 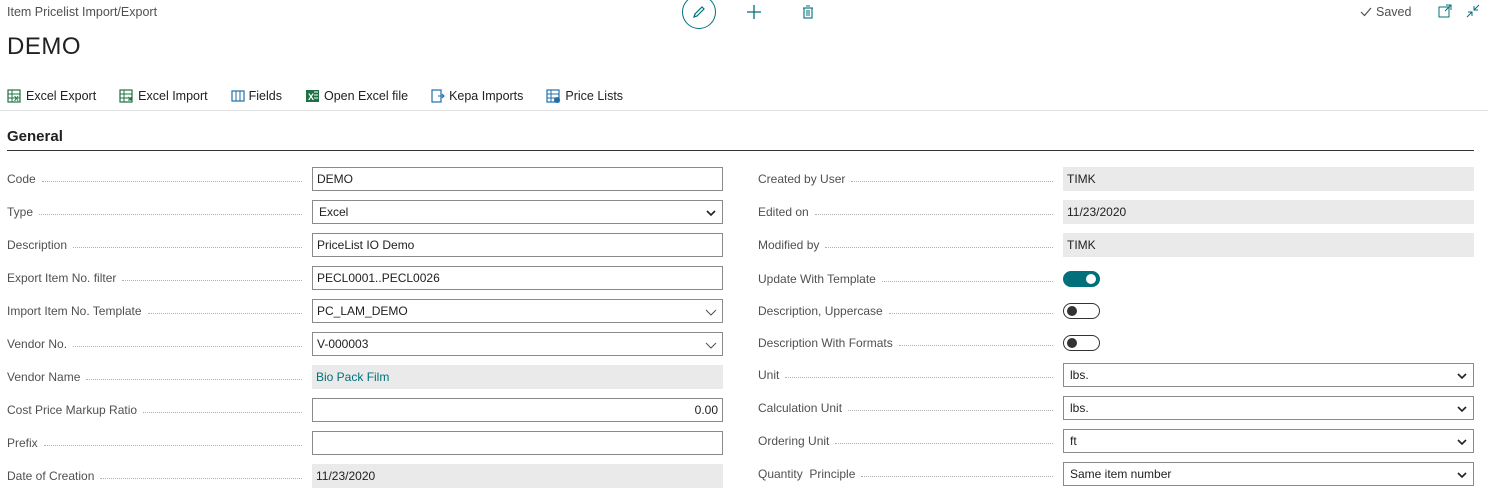 I want to click on desc-upper-toggle, so click(x=1081, y=311).